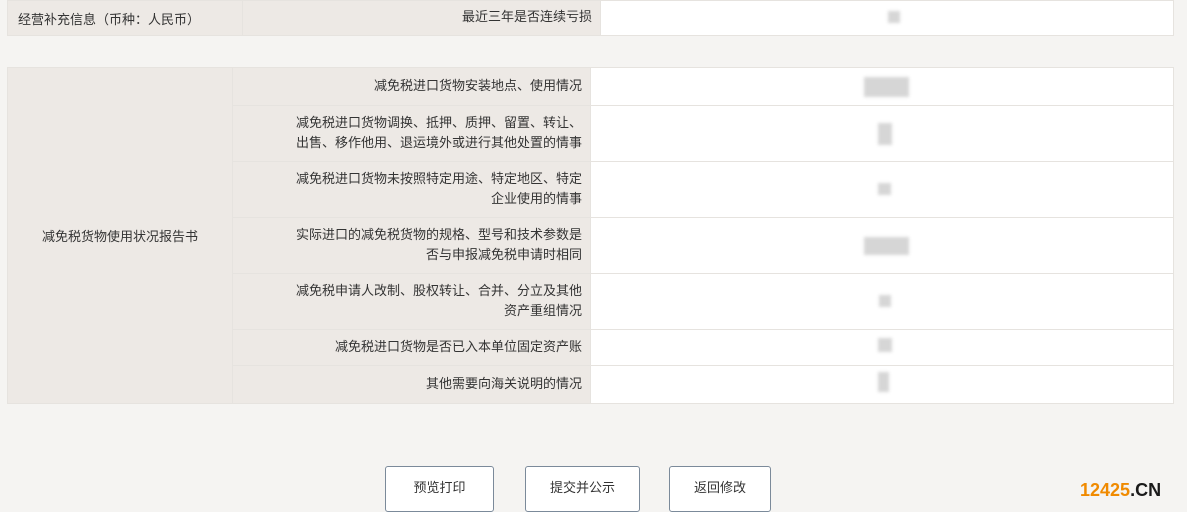  Describe the element at coordinates (411, 384) in the screenshot. I see `row-label-6: 其他需要向海关说明的情况` at that location.